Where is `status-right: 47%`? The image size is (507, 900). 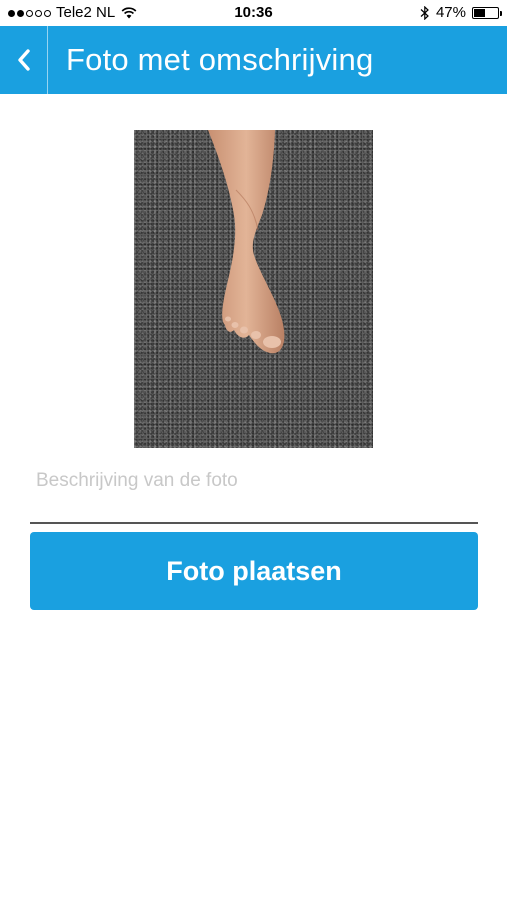 status-right: 47% is located at coordinates (461, 13).